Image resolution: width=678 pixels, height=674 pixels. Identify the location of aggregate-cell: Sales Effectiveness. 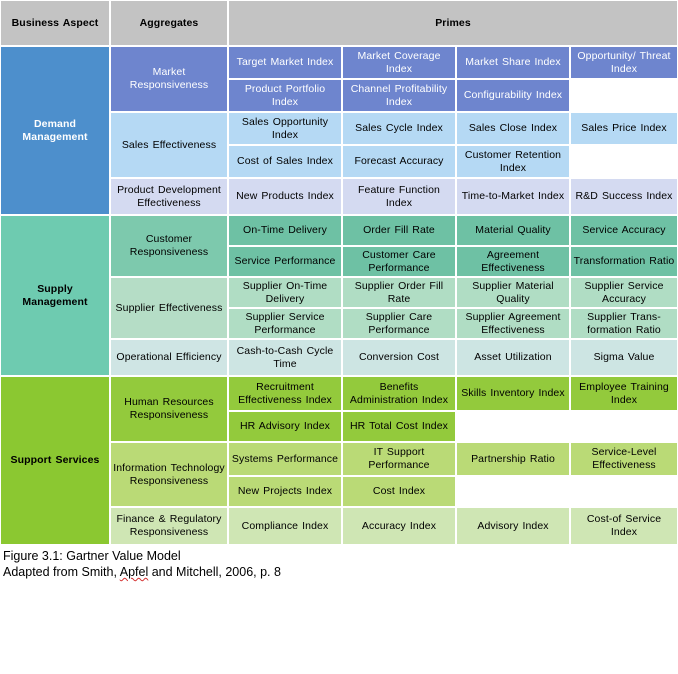
(169, 145).